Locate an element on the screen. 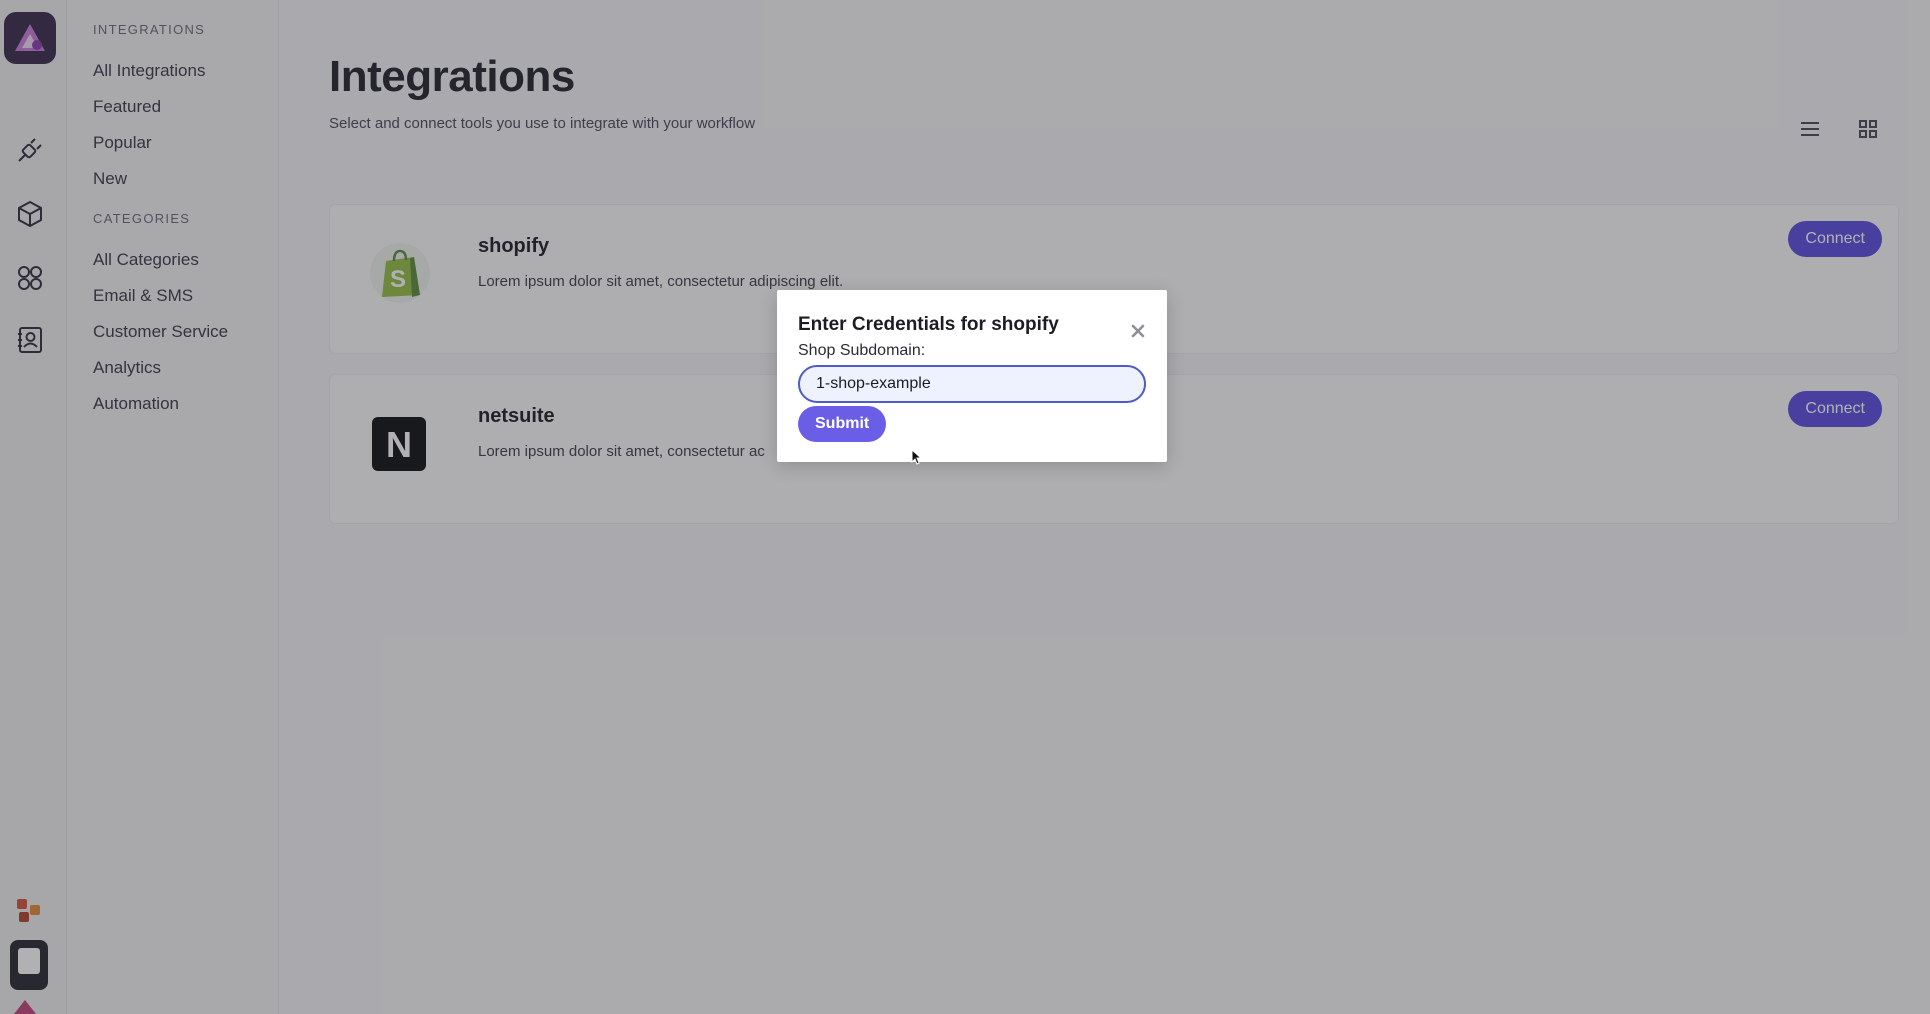 The width and height of the screenshot is (1930, 1014). shop-subdomain-label: Shop Subdomain: is located at coordinates (862, 350).